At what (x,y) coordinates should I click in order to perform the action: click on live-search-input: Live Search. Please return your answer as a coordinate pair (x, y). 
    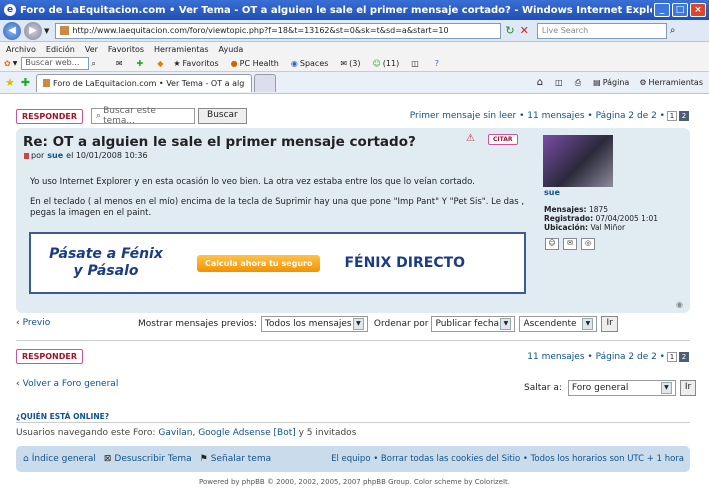
    Looking at the image, I should click on (601, 30).